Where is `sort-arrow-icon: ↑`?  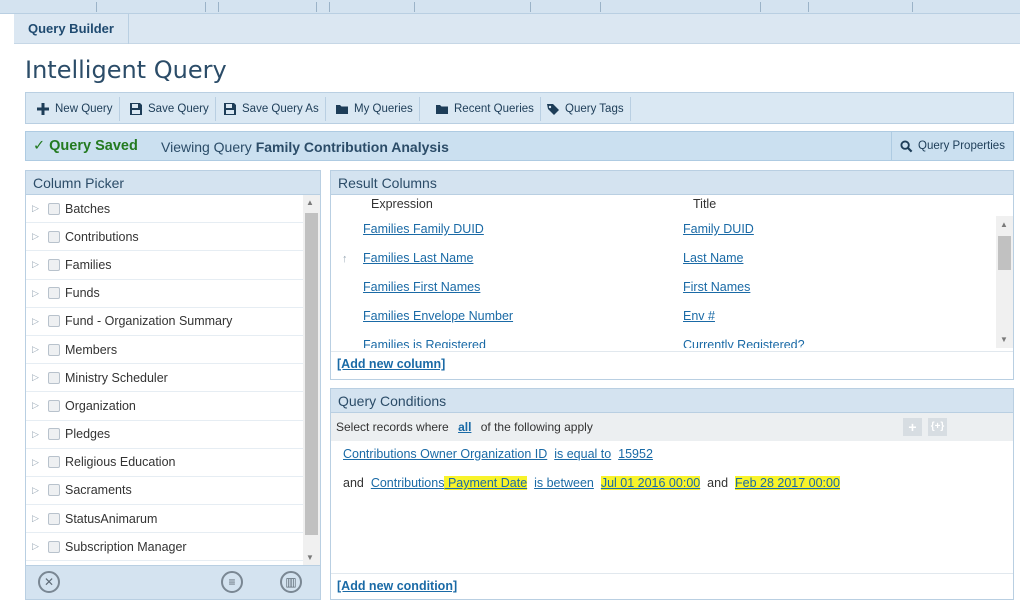
sort-arrow-icon: ↑ is located at coordinates (345, 259).